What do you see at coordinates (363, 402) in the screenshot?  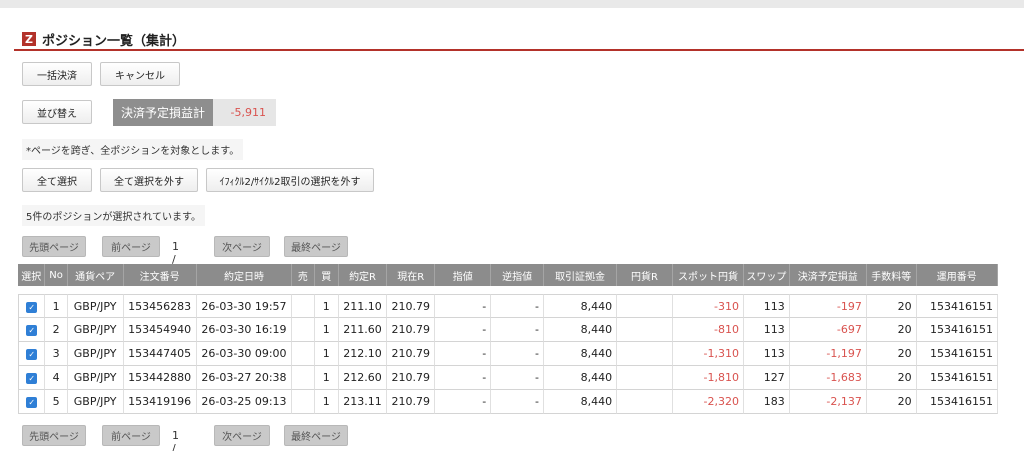 I see `cell-exec-rate: 213.11` at bounding box center [363, 402].